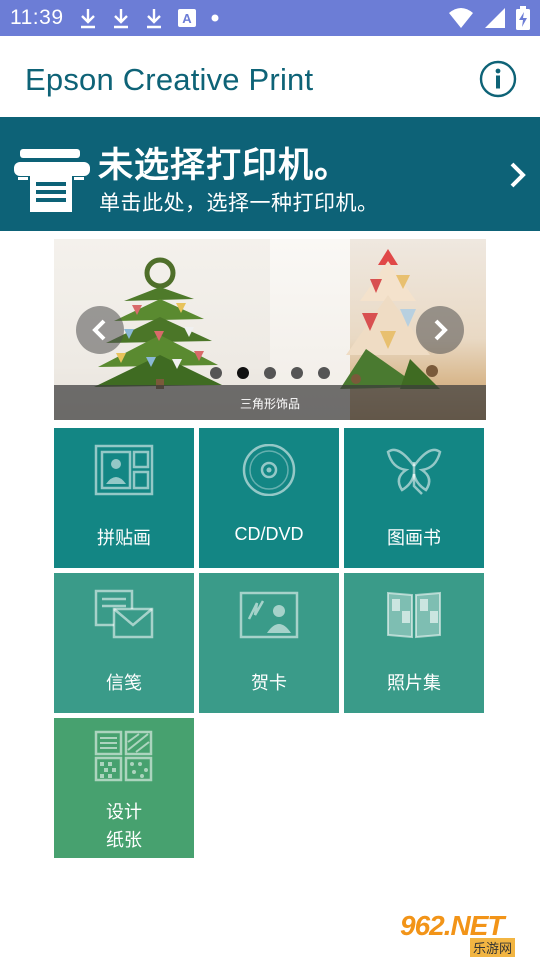 The image size is (540, 960). What do you see at coordinates (269, 643) in the screenshot?
I see `tile-greeting-card: 贺卡` at bounding box center [269, 643].